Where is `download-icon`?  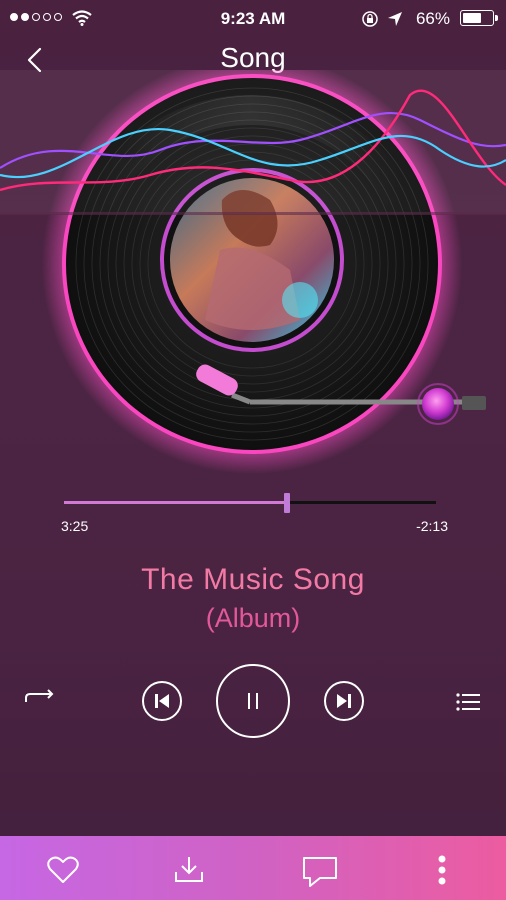 download-icon is located at coordinates (189, 869).